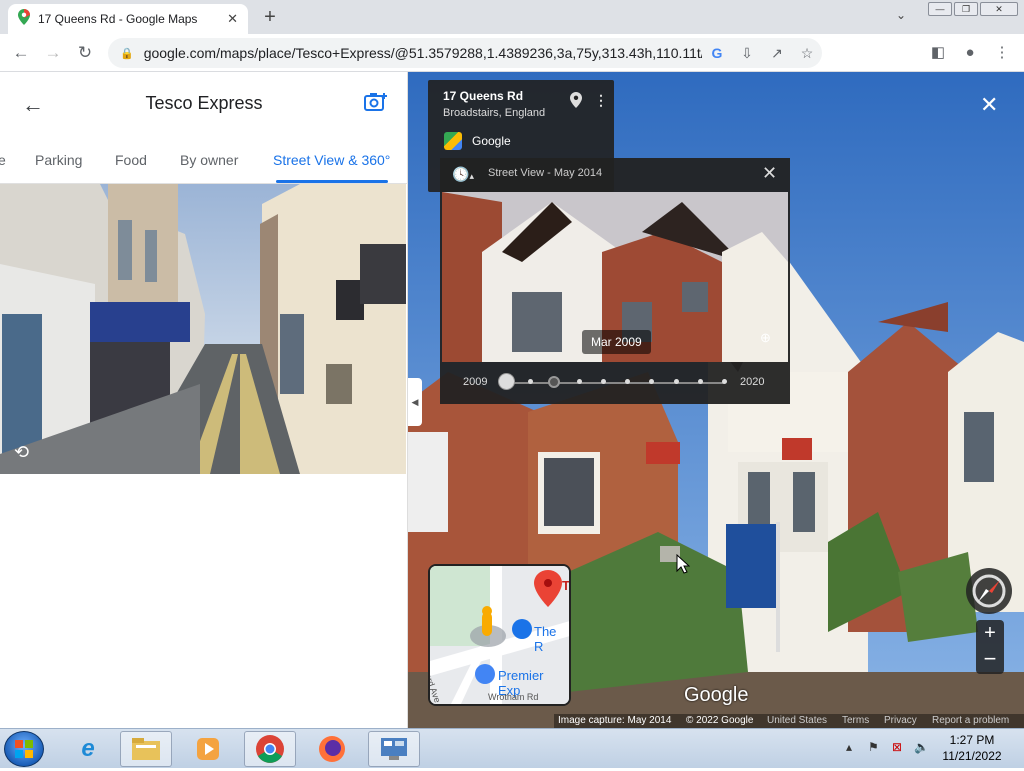 The width and height of the screenshot is (1024, 771). What do you see at coordinates (513, 697) in the screenshot?
I see `map-label-wrotham-rd: Wrotham Rd` at bounding box center [513, 697].